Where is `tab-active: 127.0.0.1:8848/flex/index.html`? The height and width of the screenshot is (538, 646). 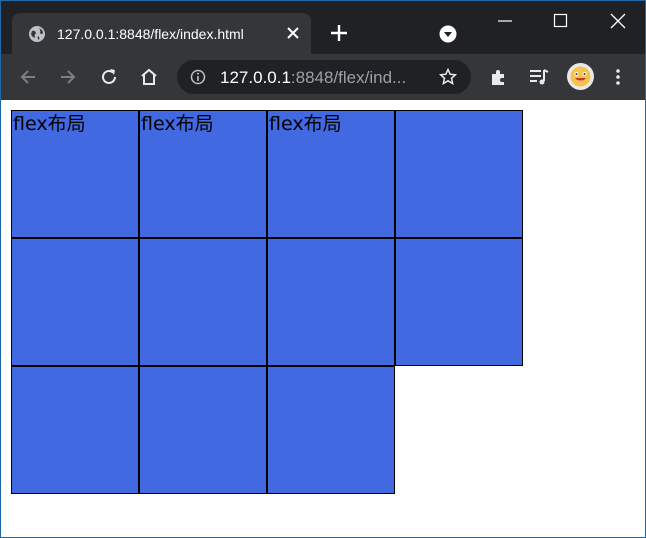
tab-active: 127.0.0.1:8848/flex/index.html is located at coordinates (161, 33).